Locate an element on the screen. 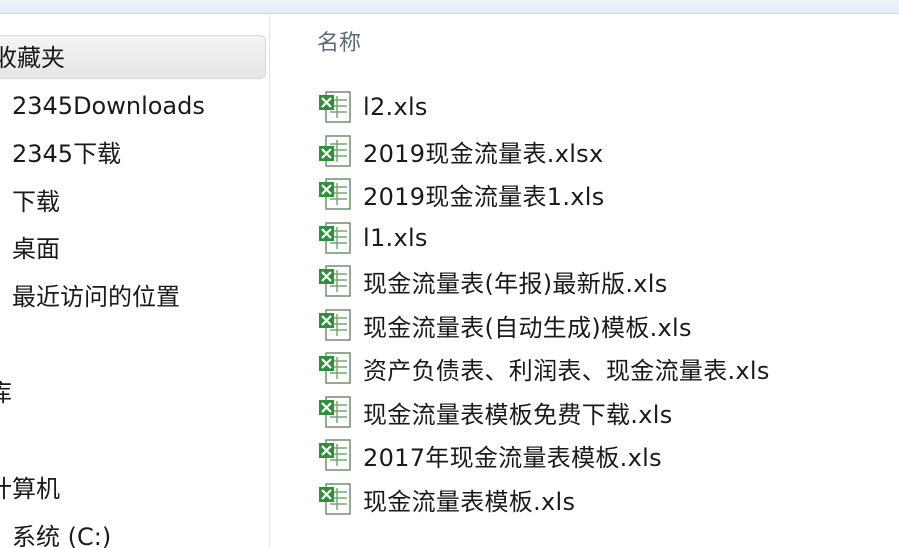 The height and width of the screenshot is (548, 899). file-row: 资产负债表、利润表、现金流量表.xls is located at coordinates (543, 368).